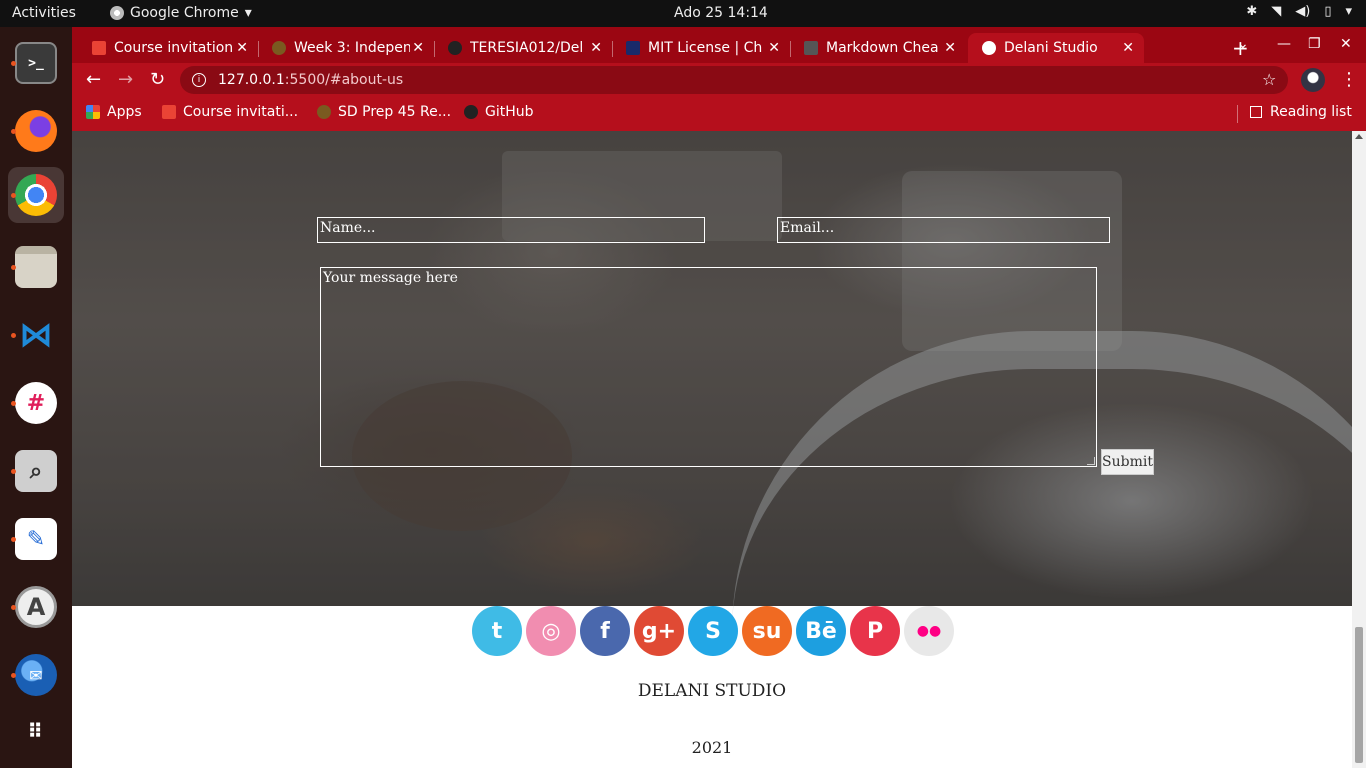 The image size is (1366, 768). What do you see at coordinates (989, 48) in the screenshot?
I see `globe-icon` at bounding box center [989, 48].